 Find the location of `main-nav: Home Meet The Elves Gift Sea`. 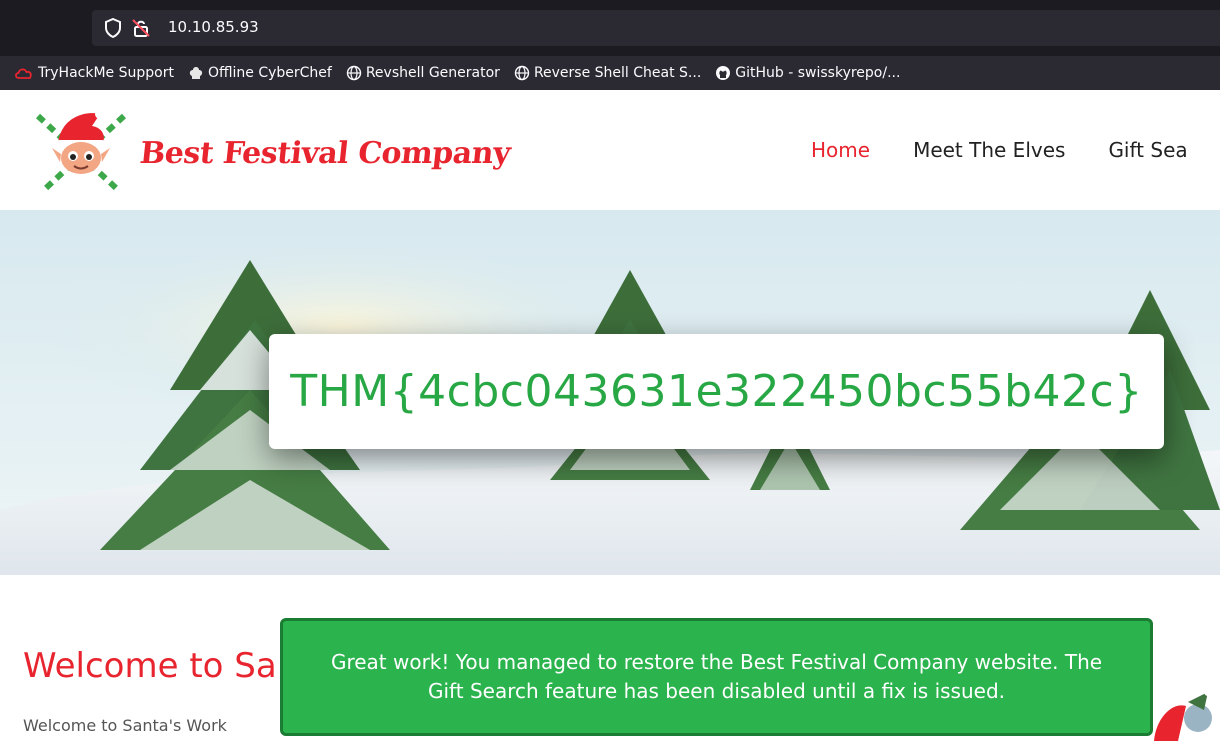

main-nav: Home Meet The Elves Gift Sea is located at coordinates (1015, 150).